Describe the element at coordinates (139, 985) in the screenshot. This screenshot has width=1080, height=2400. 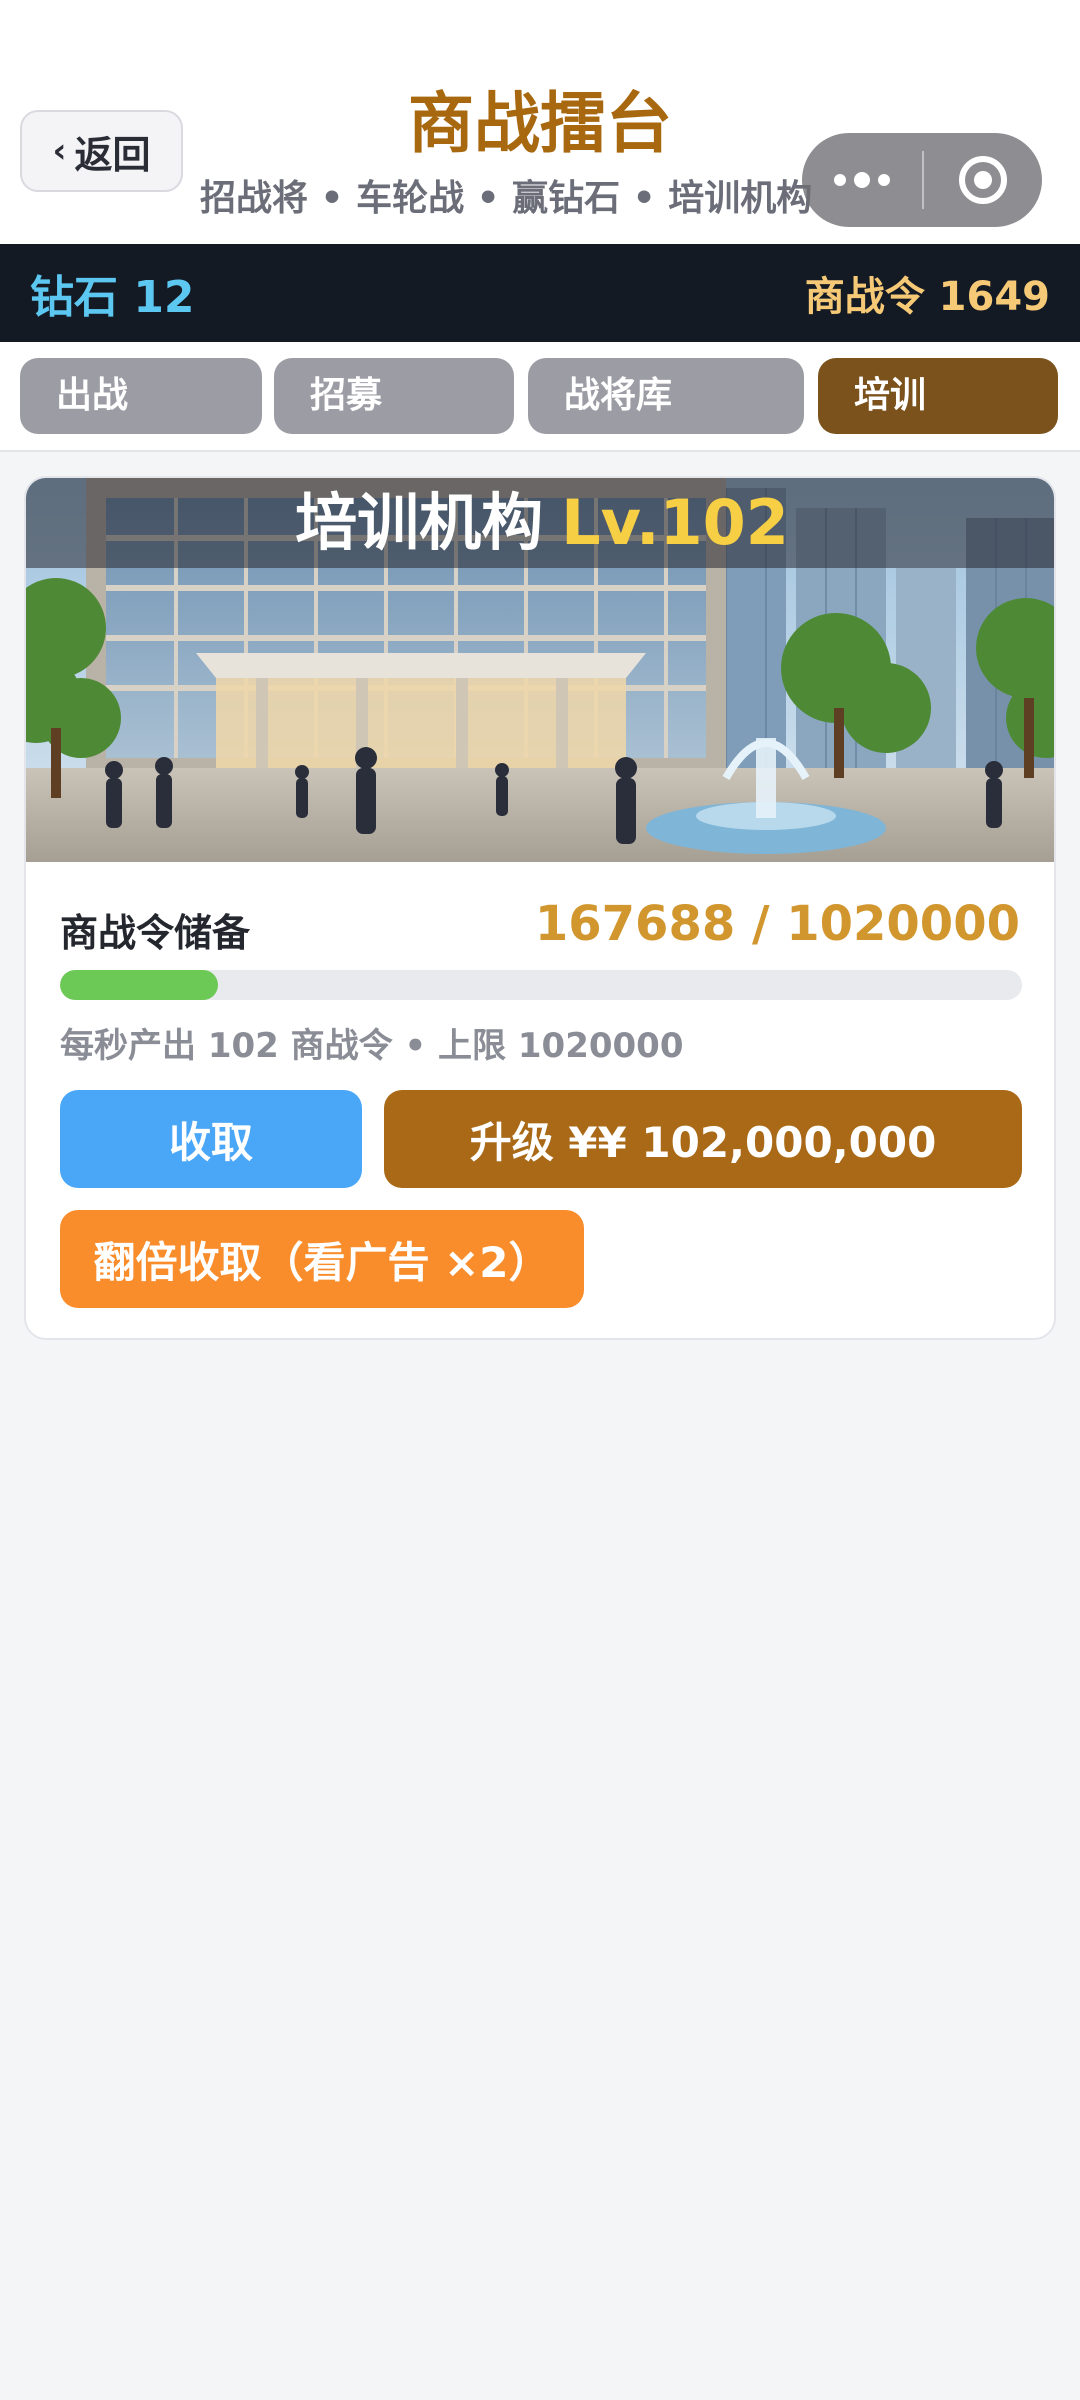
I see `storage-progress-fill` at that location.